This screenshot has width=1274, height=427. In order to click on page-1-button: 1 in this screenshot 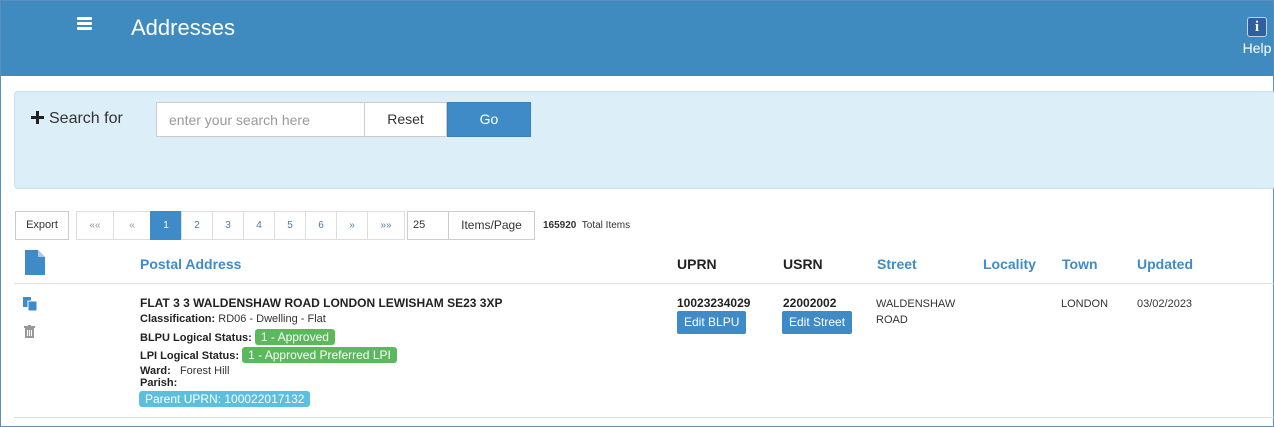, I will do `click(166, 225)`.